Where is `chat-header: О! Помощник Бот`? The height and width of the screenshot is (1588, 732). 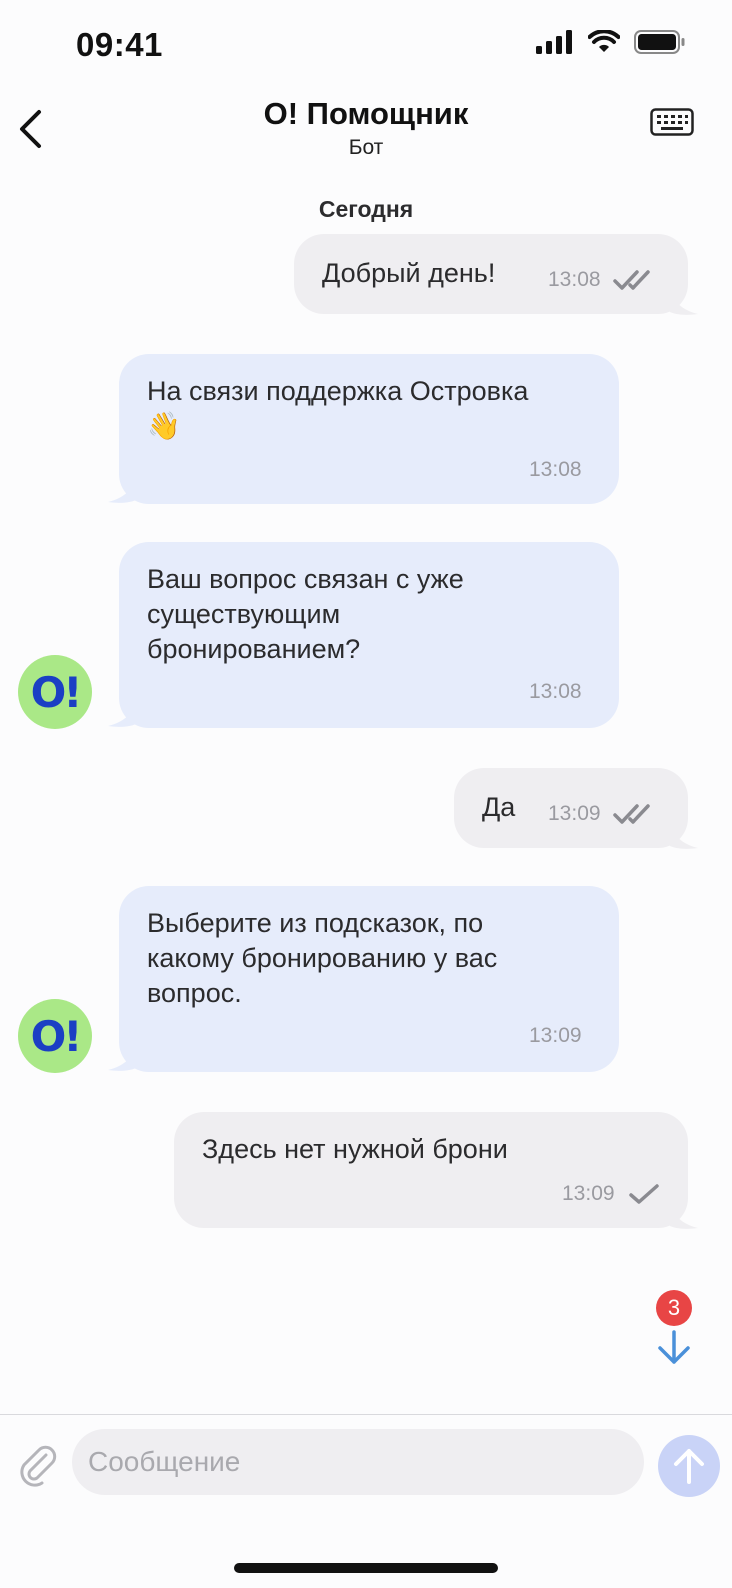 chat-header: О! Помощник Бот is located at coordinates (366, 132).